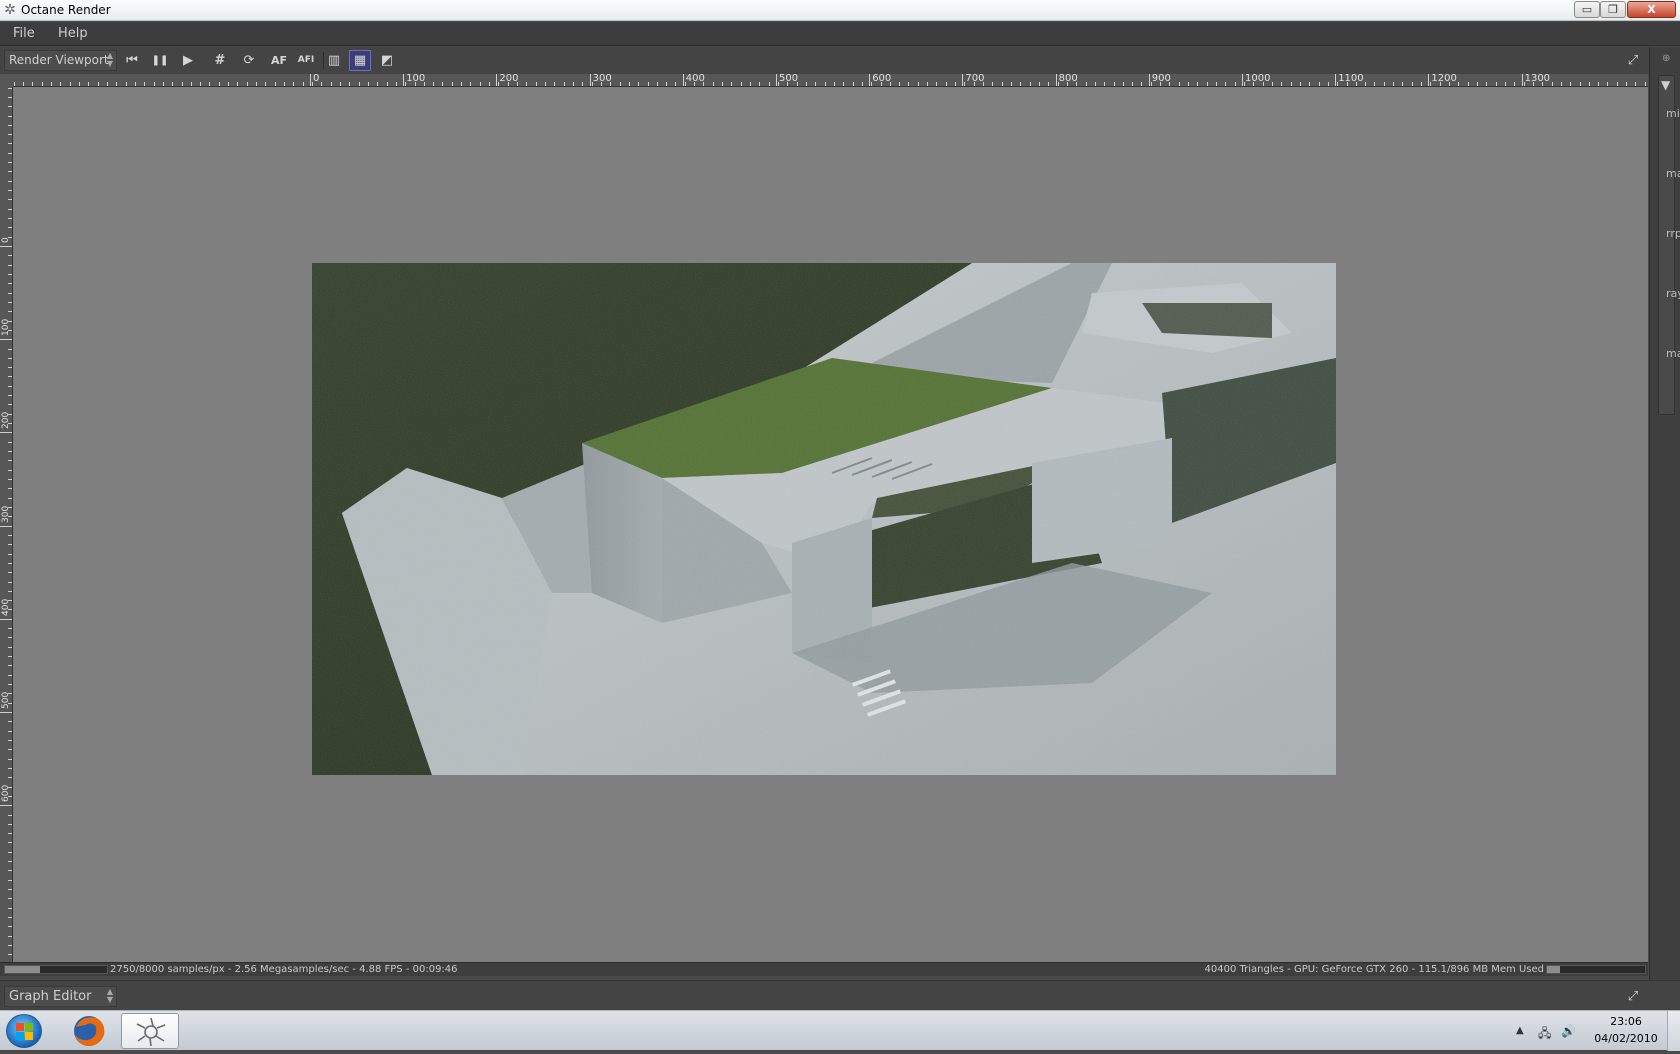 The width and height of the screenshot is (1680, 1054). I want to click on side-label-max: ma, so click(1673, 173).